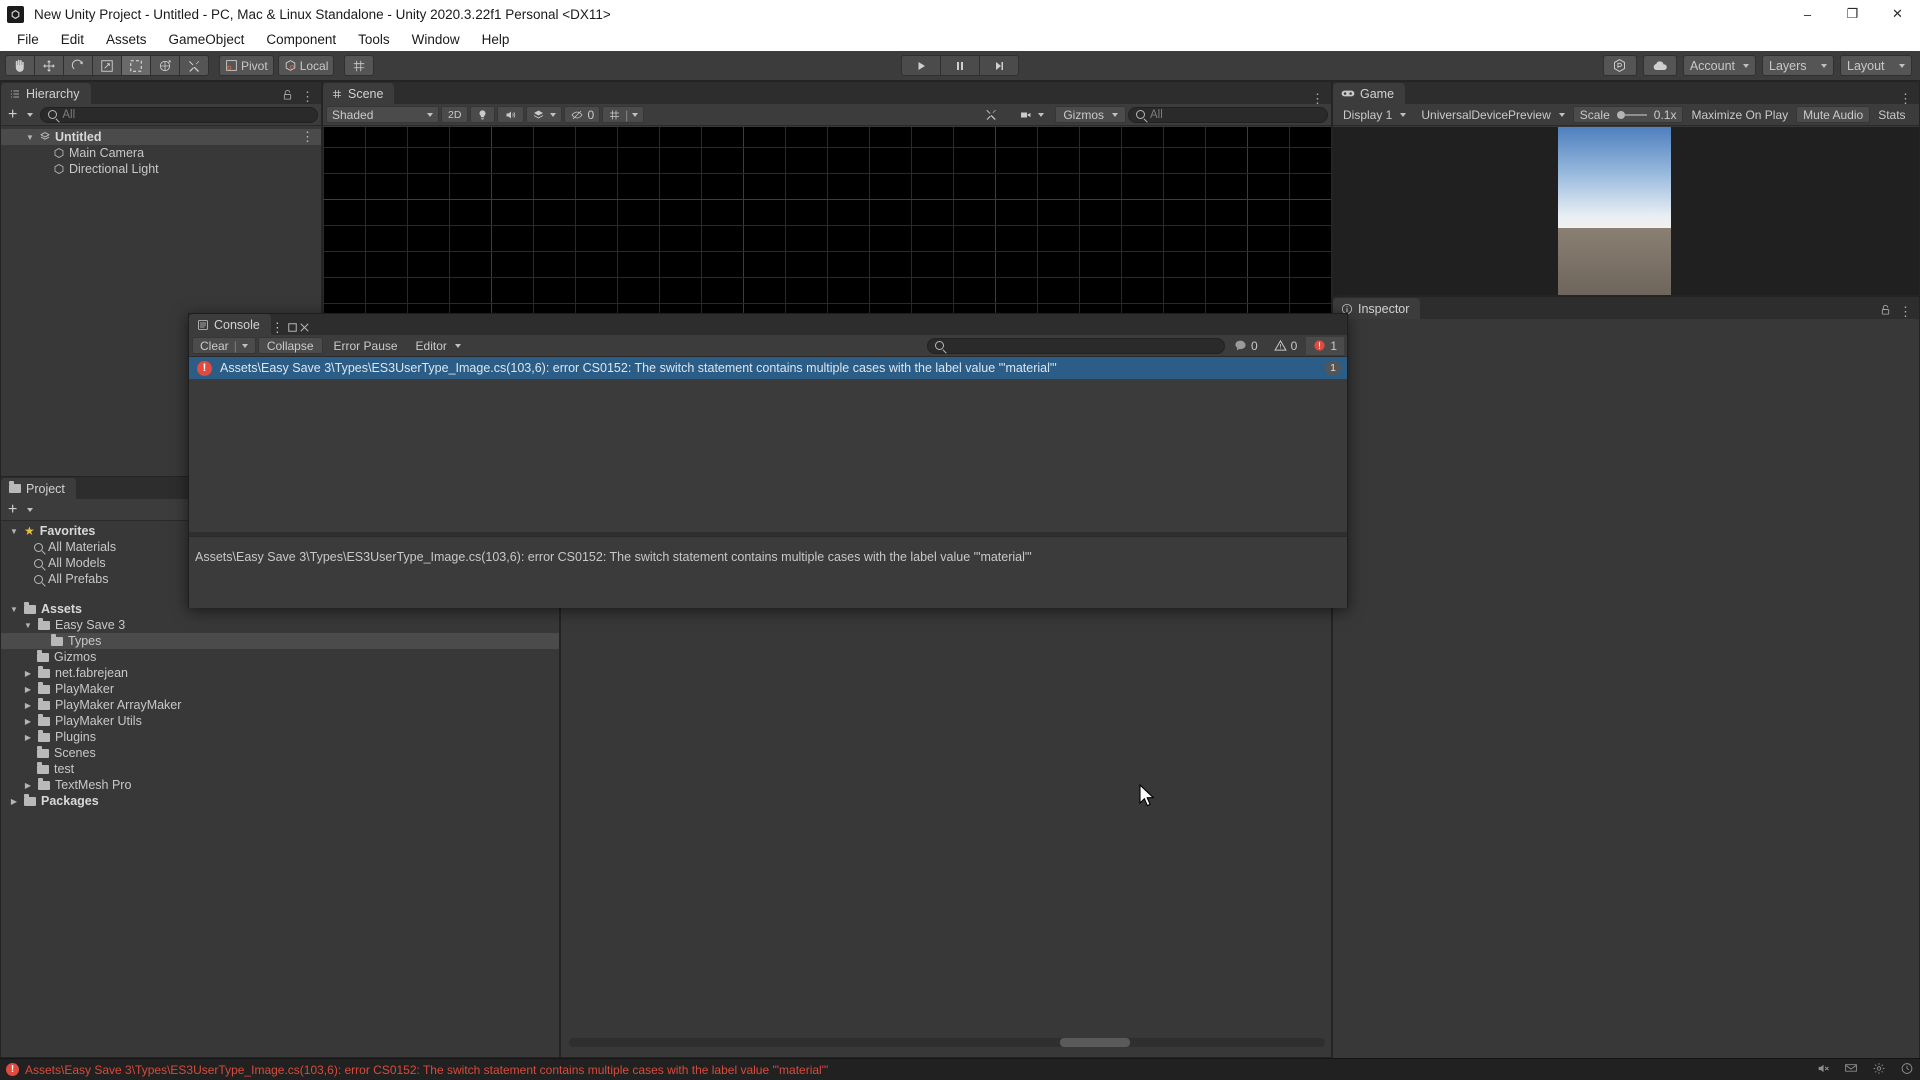 This screenshot has width=1920, height=1080. I want to click on menu-window: Window, so click(436, 39).